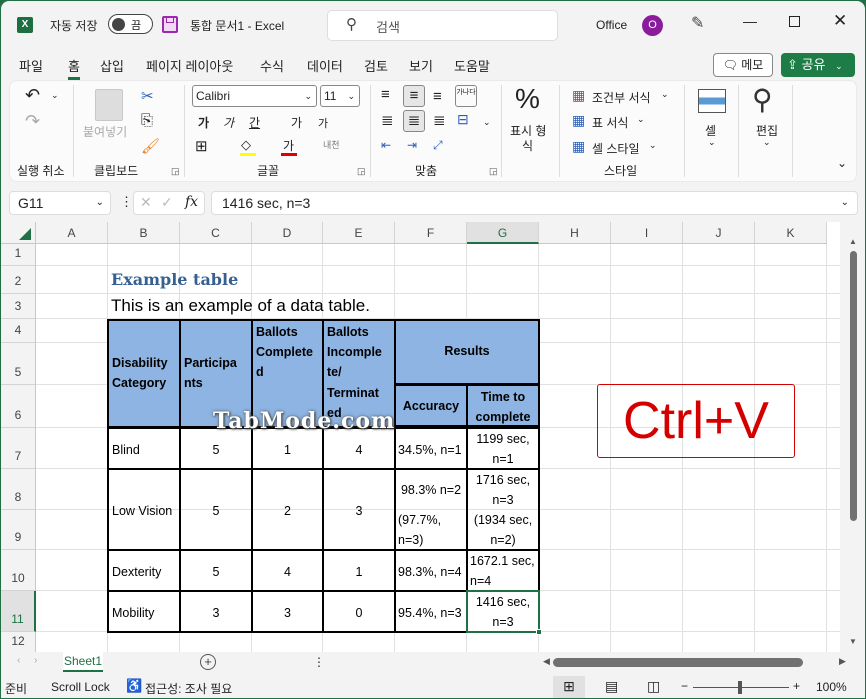 The width and height of the screenshot is (866, 699). What do you see at coordinates (144, 233) in the screenshot?
I see `column-header-b: B` at bounding box center [144, 233].